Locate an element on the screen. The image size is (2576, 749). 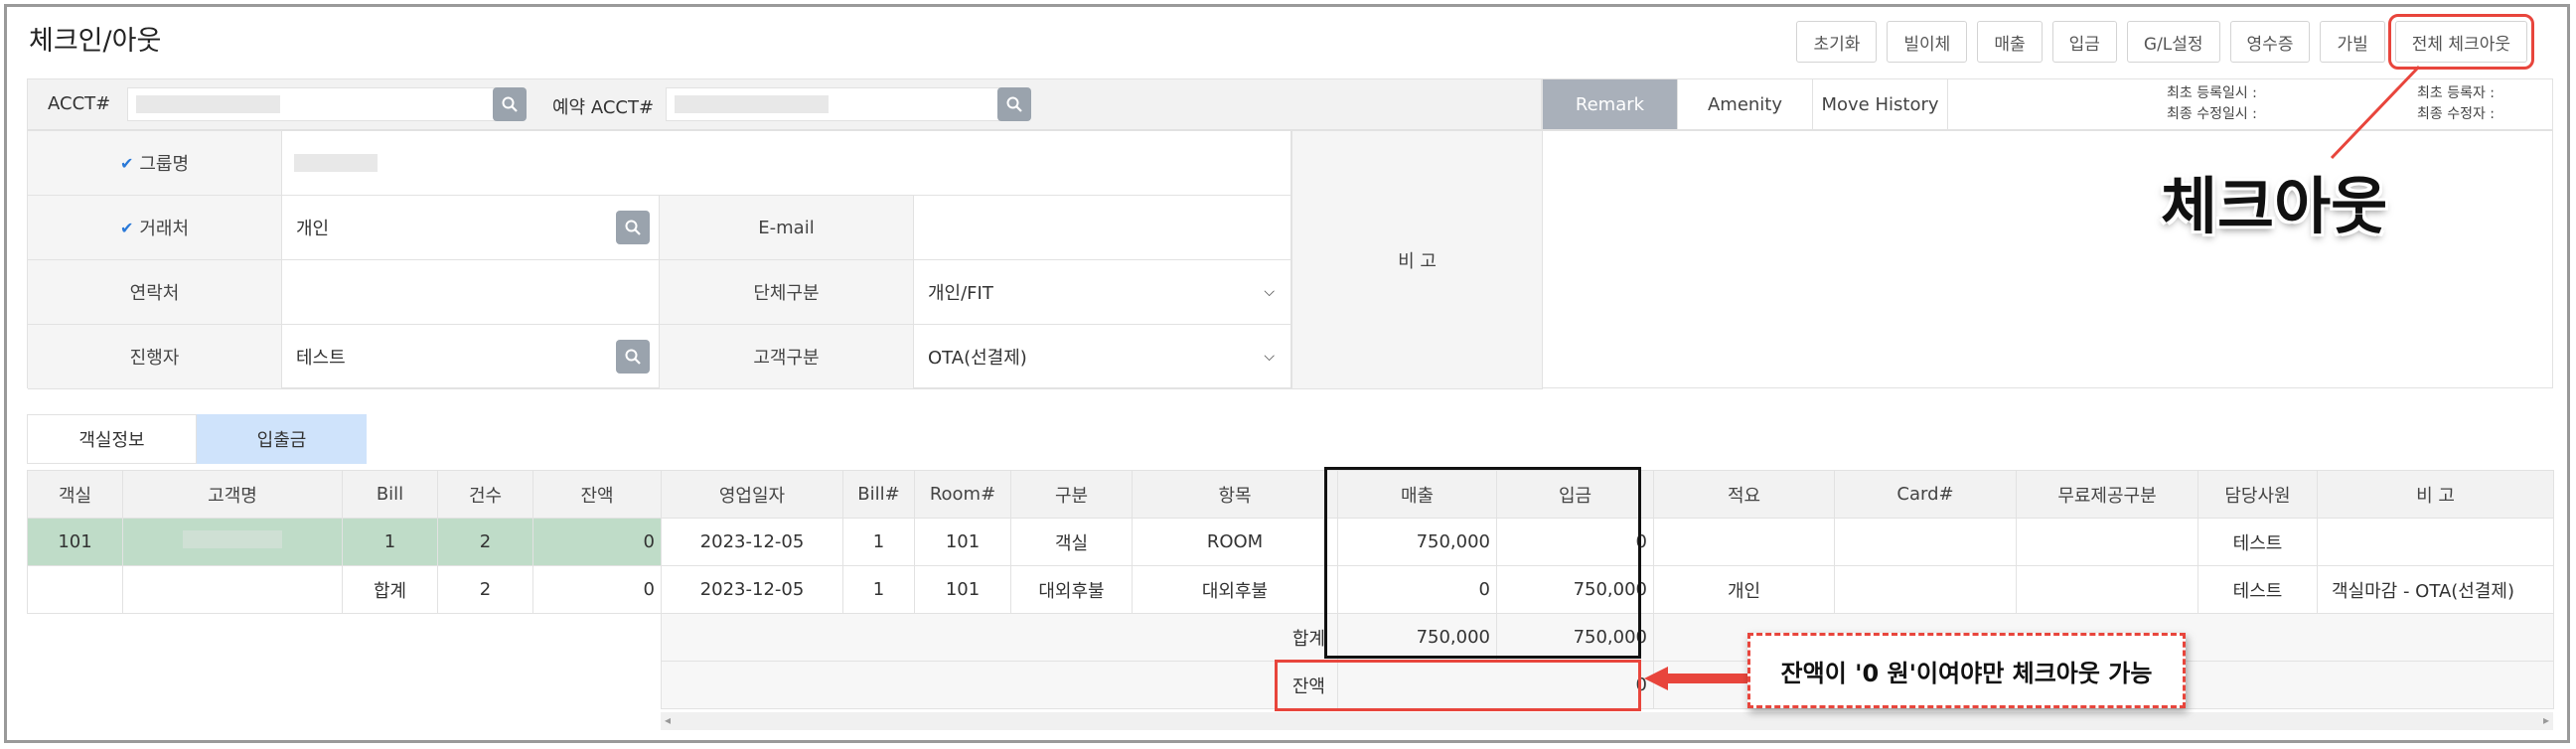
balance-note-callout: 잔액이 '0 원'이여야만 체크아웃 가능 is located at coordinates (1967, 671).